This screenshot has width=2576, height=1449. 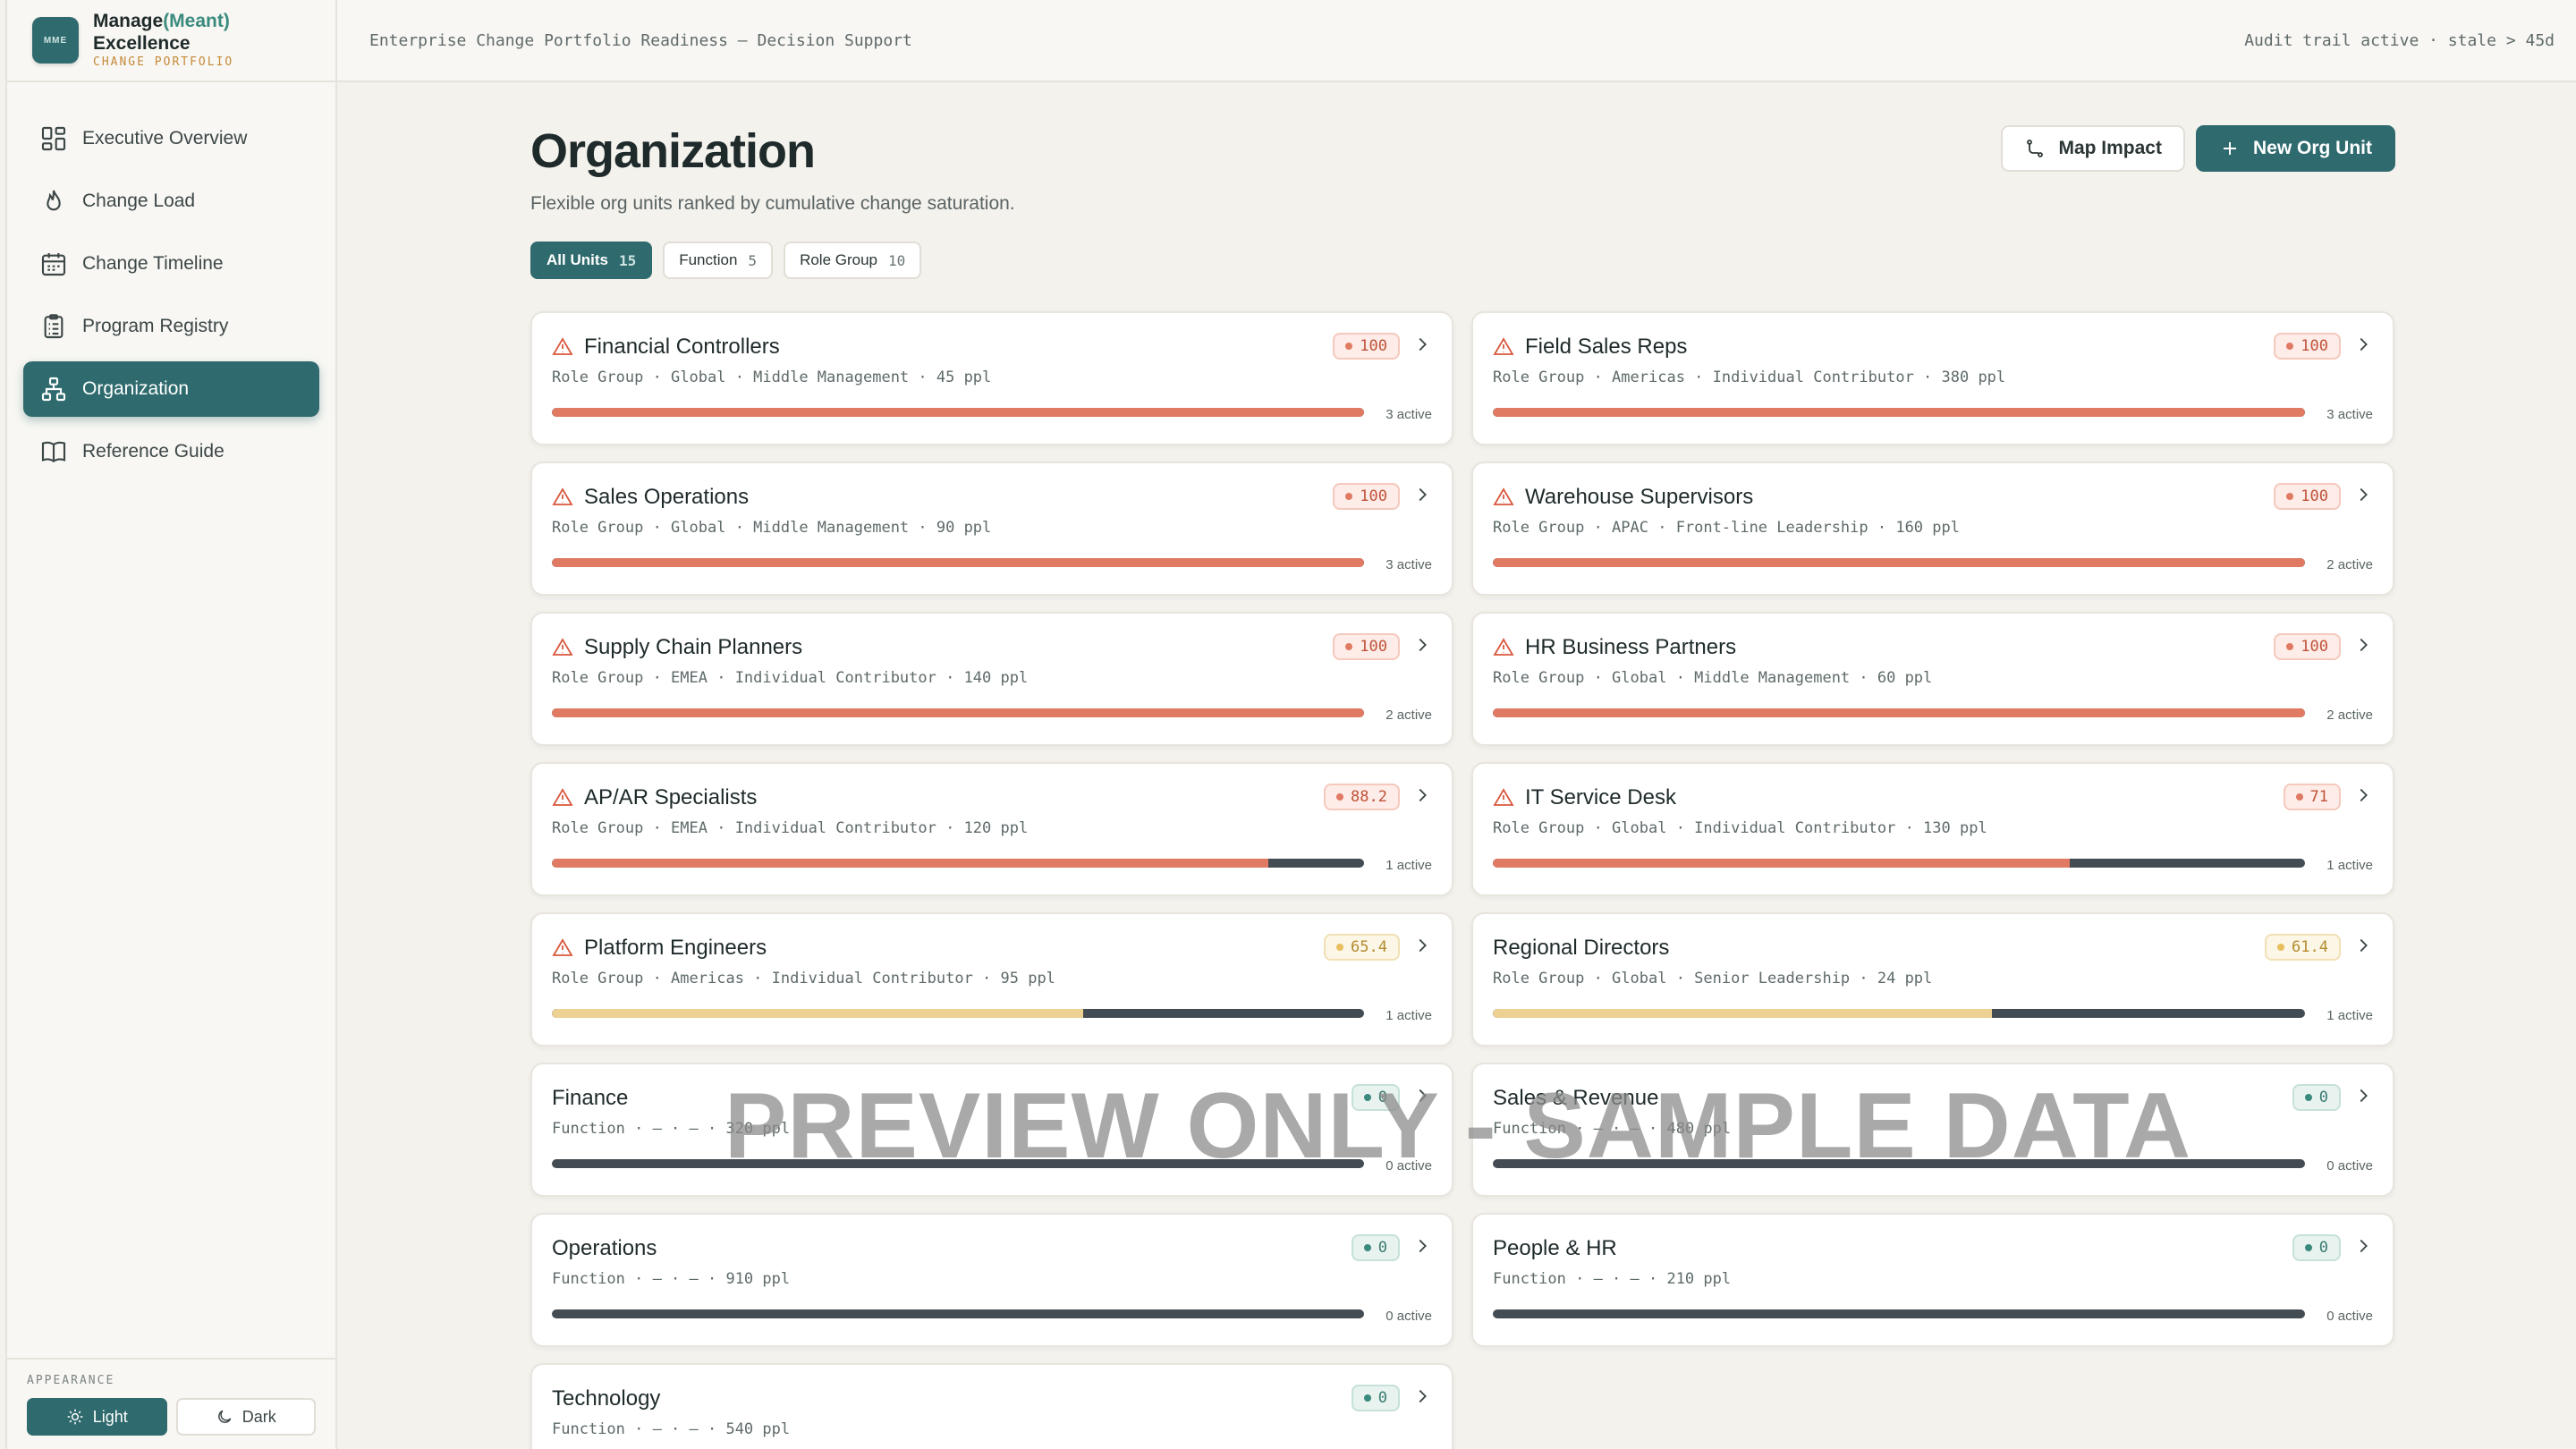 I want to click on theme-dark-label: Dark, so click(x=259, y=1416).